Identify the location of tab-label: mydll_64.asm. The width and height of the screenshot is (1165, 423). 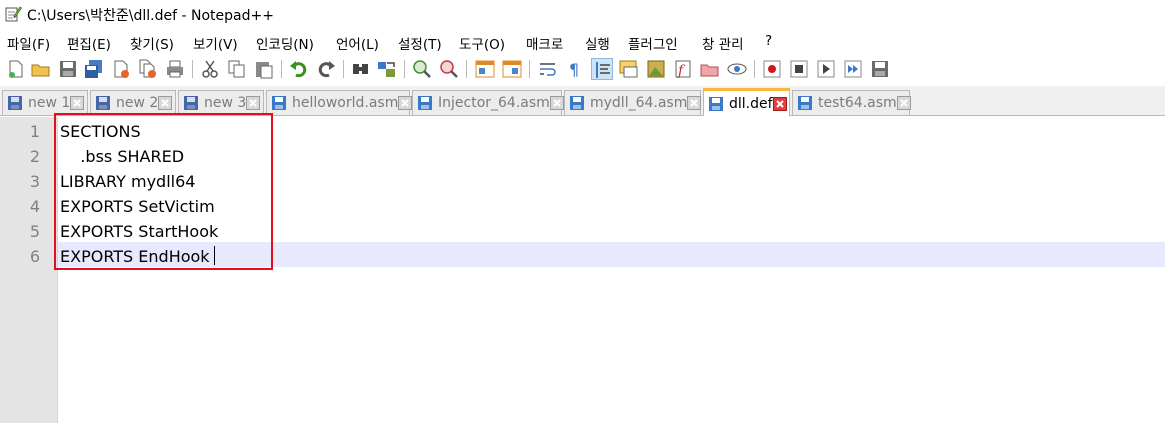
(639, 103).